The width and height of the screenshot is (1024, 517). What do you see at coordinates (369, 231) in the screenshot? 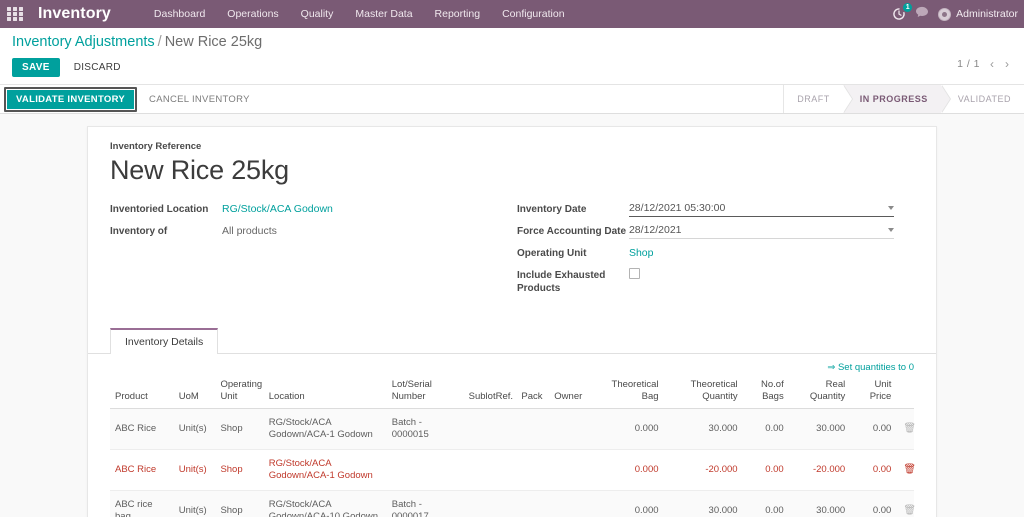
I see `inventory-of-value: All products` at bounding box center [369, 231].